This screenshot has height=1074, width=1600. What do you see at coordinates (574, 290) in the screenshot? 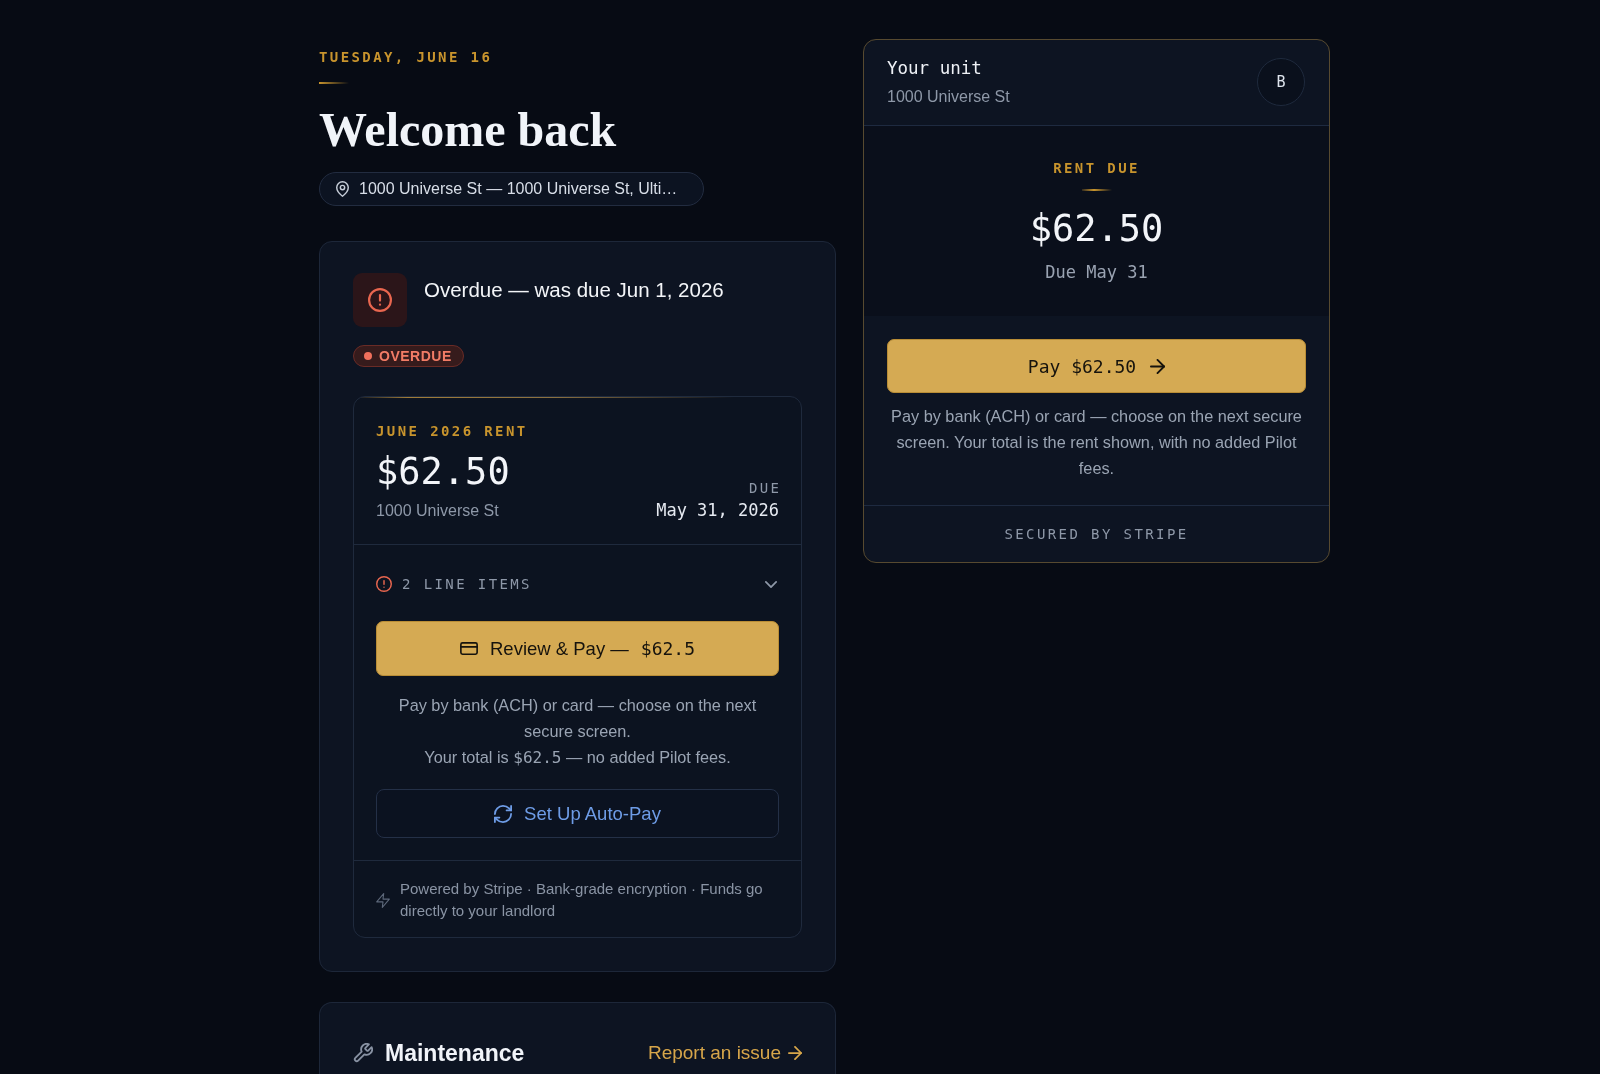
I see `status-title: Overdue — was due Jun 1, 2026` at bounding box center [574, 290].